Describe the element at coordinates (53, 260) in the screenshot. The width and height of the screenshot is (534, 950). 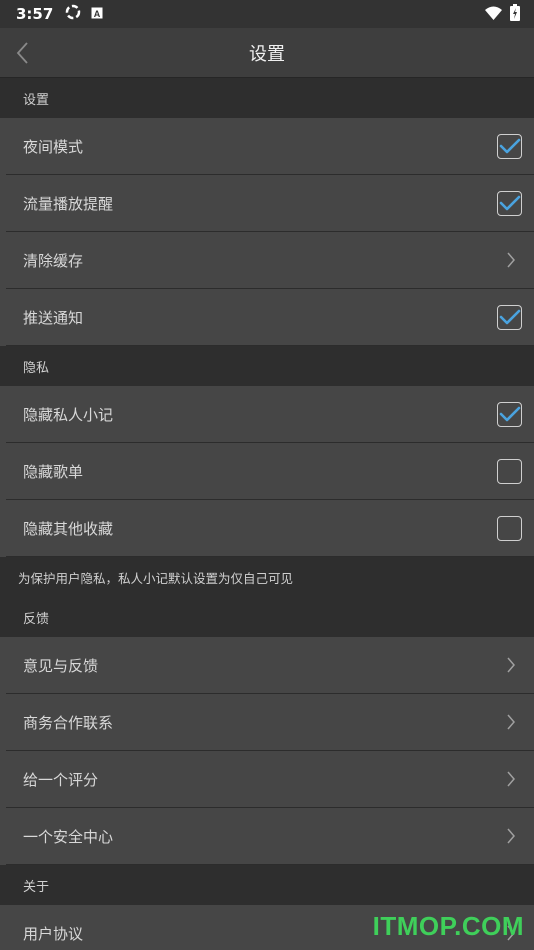
I see `settings-row-label: 清除缓存` at that location.